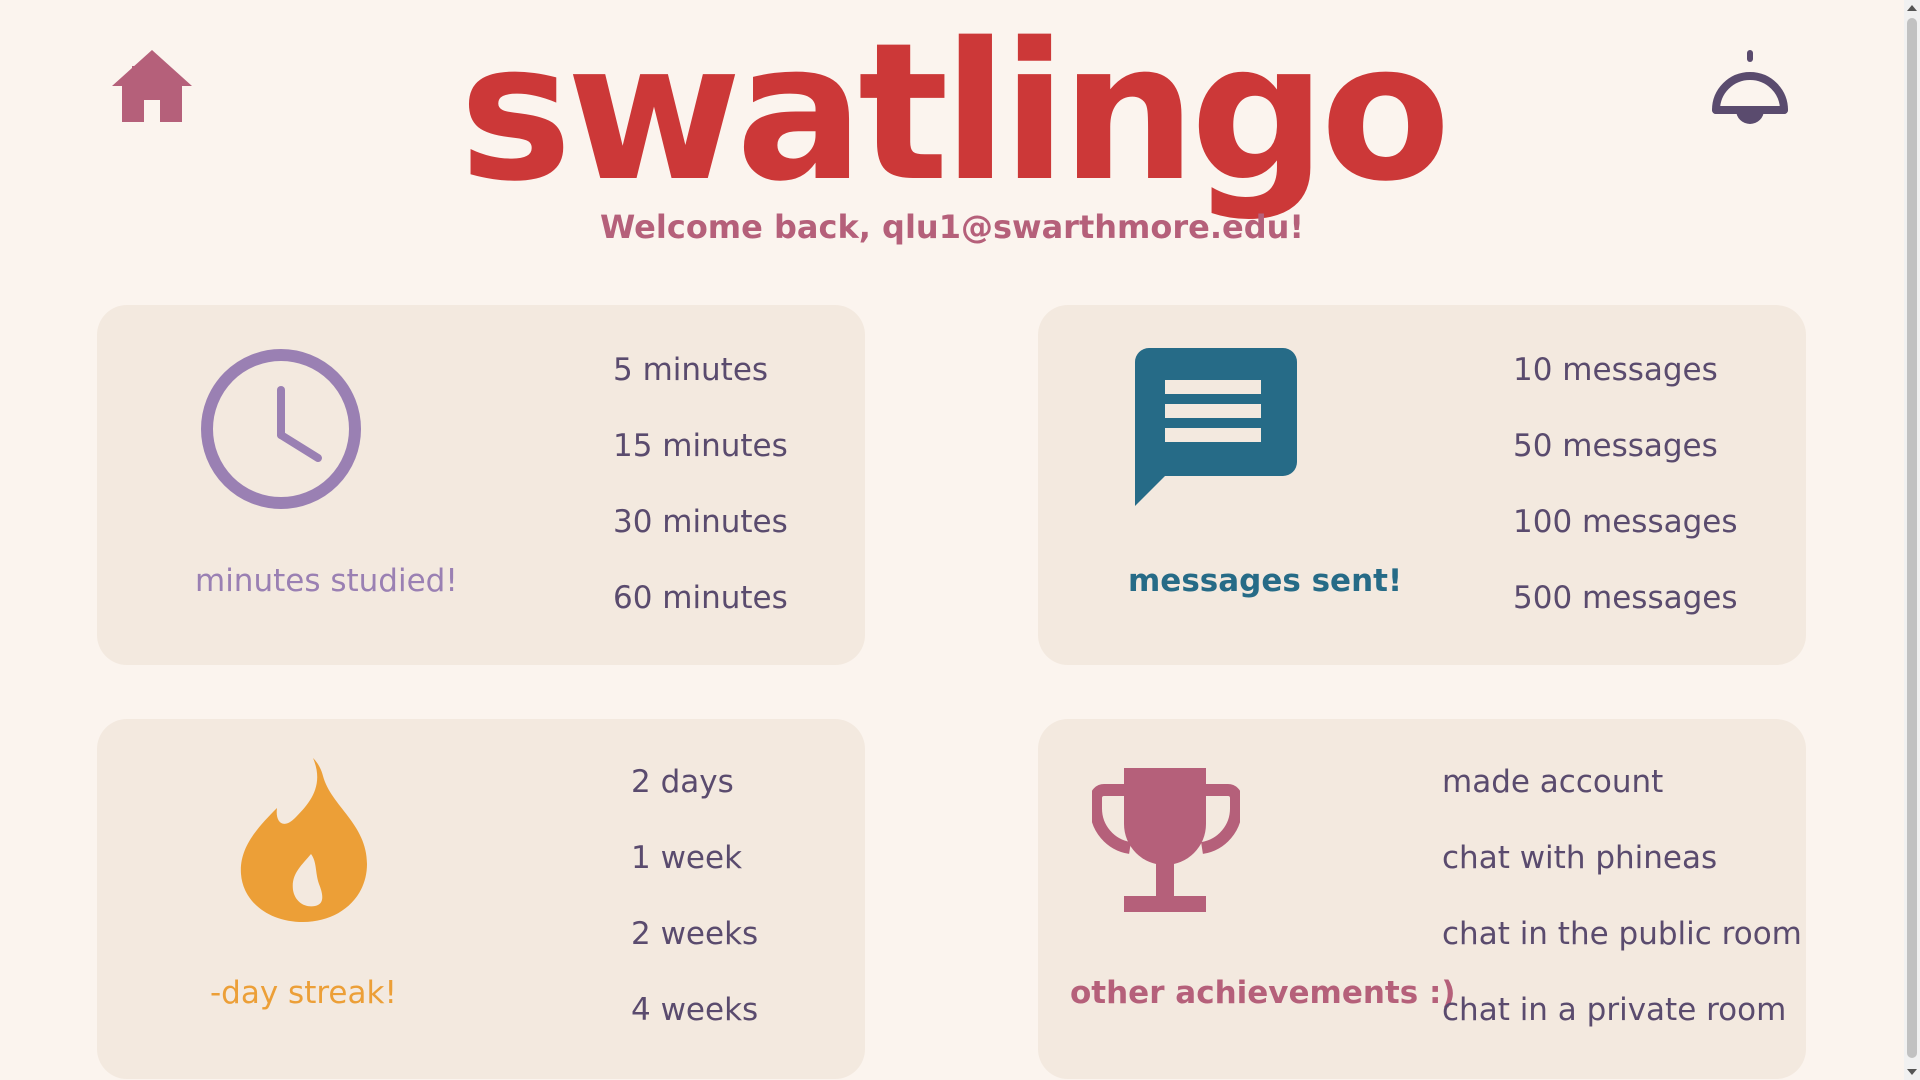  I want to click on welcome-message: Welcome back, qlu1@swarthmore.edu!, so click(952, 227).